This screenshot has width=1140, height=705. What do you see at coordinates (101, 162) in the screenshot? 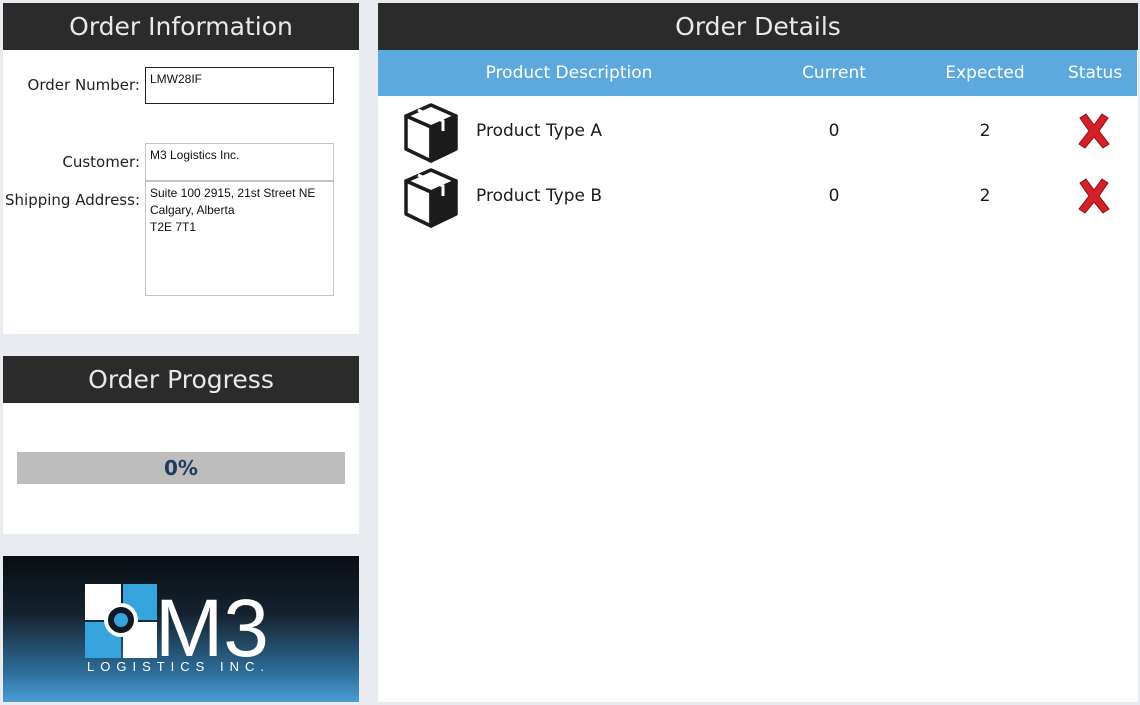
I see `customer-label: Customer:` at bounding box center [101, 162].